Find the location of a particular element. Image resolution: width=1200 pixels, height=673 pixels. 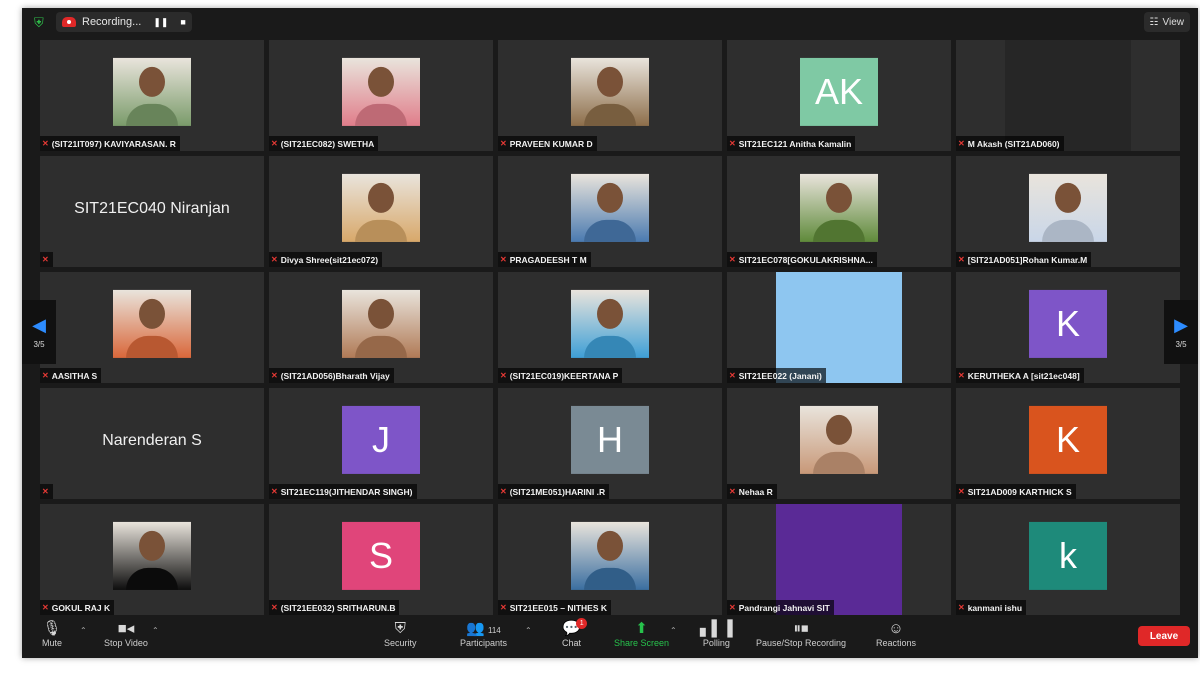

participant-tile: J ✕ SIT21EC119(JITHENDAR SINGH) is located at coordinates (381, 443).